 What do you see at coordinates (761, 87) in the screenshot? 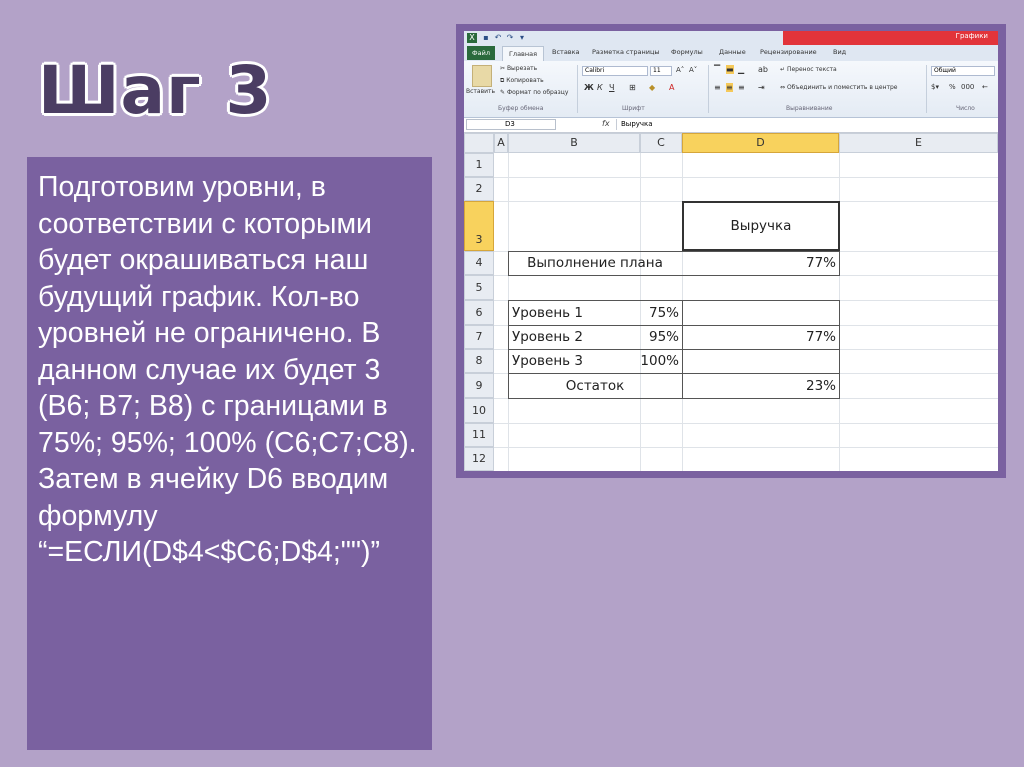
I see `indent-icon: ⇥` at bounding box center [761, 87].